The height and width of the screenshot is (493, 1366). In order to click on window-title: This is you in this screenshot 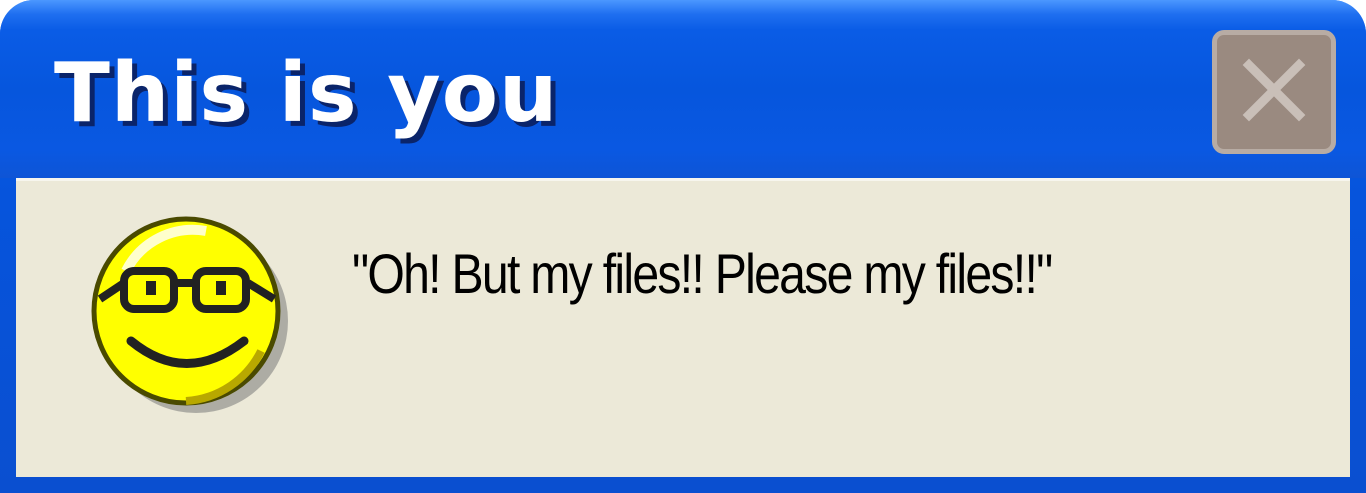, I will do `click(306, 93)`.